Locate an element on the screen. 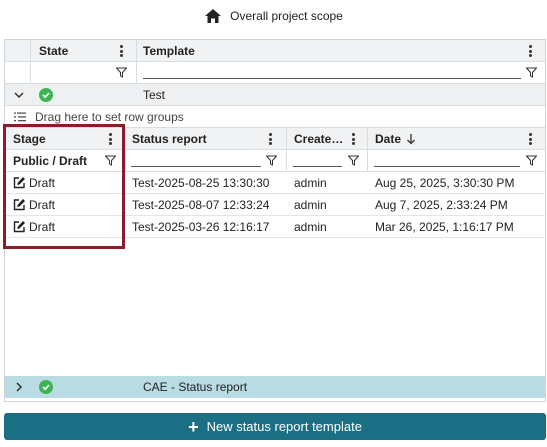 The height and width of the screenshot is (447, 547). chevron-right-icon is located at coordinates (19, 387).